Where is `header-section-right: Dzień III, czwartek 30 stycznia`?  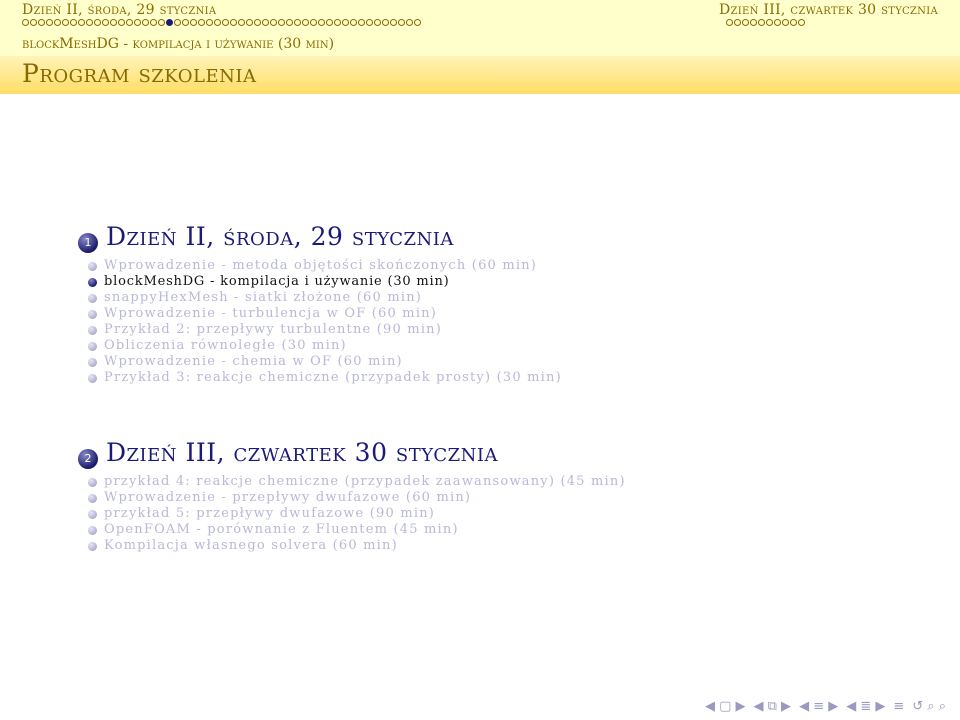 header-section-right: Dzień III, czwartek 30 stycznia is located at coordinates (828, 10).